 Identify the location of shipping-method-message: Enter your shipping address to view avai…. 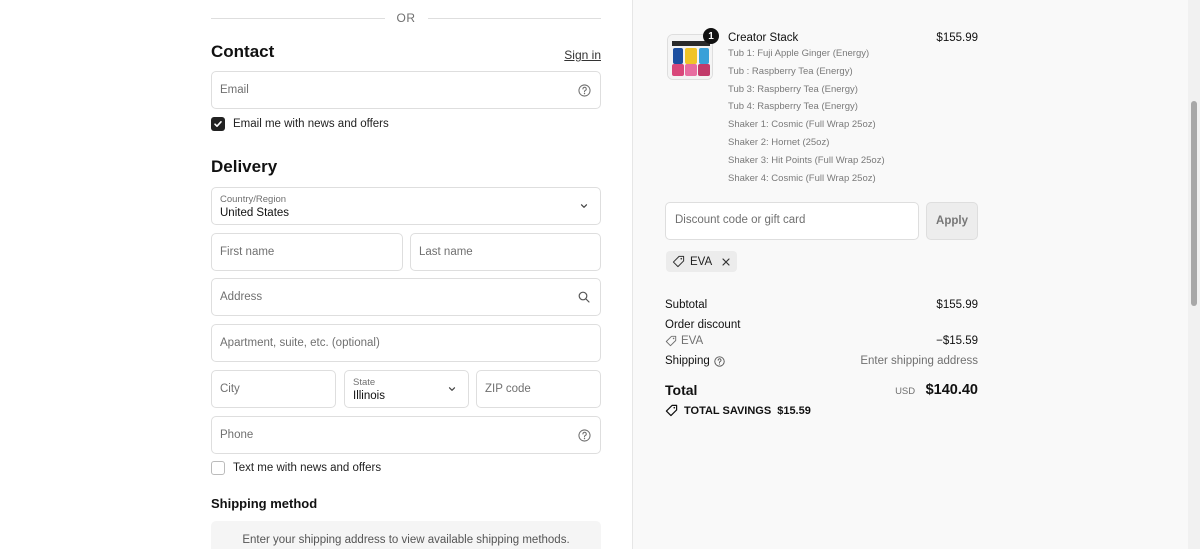
(406, 540).